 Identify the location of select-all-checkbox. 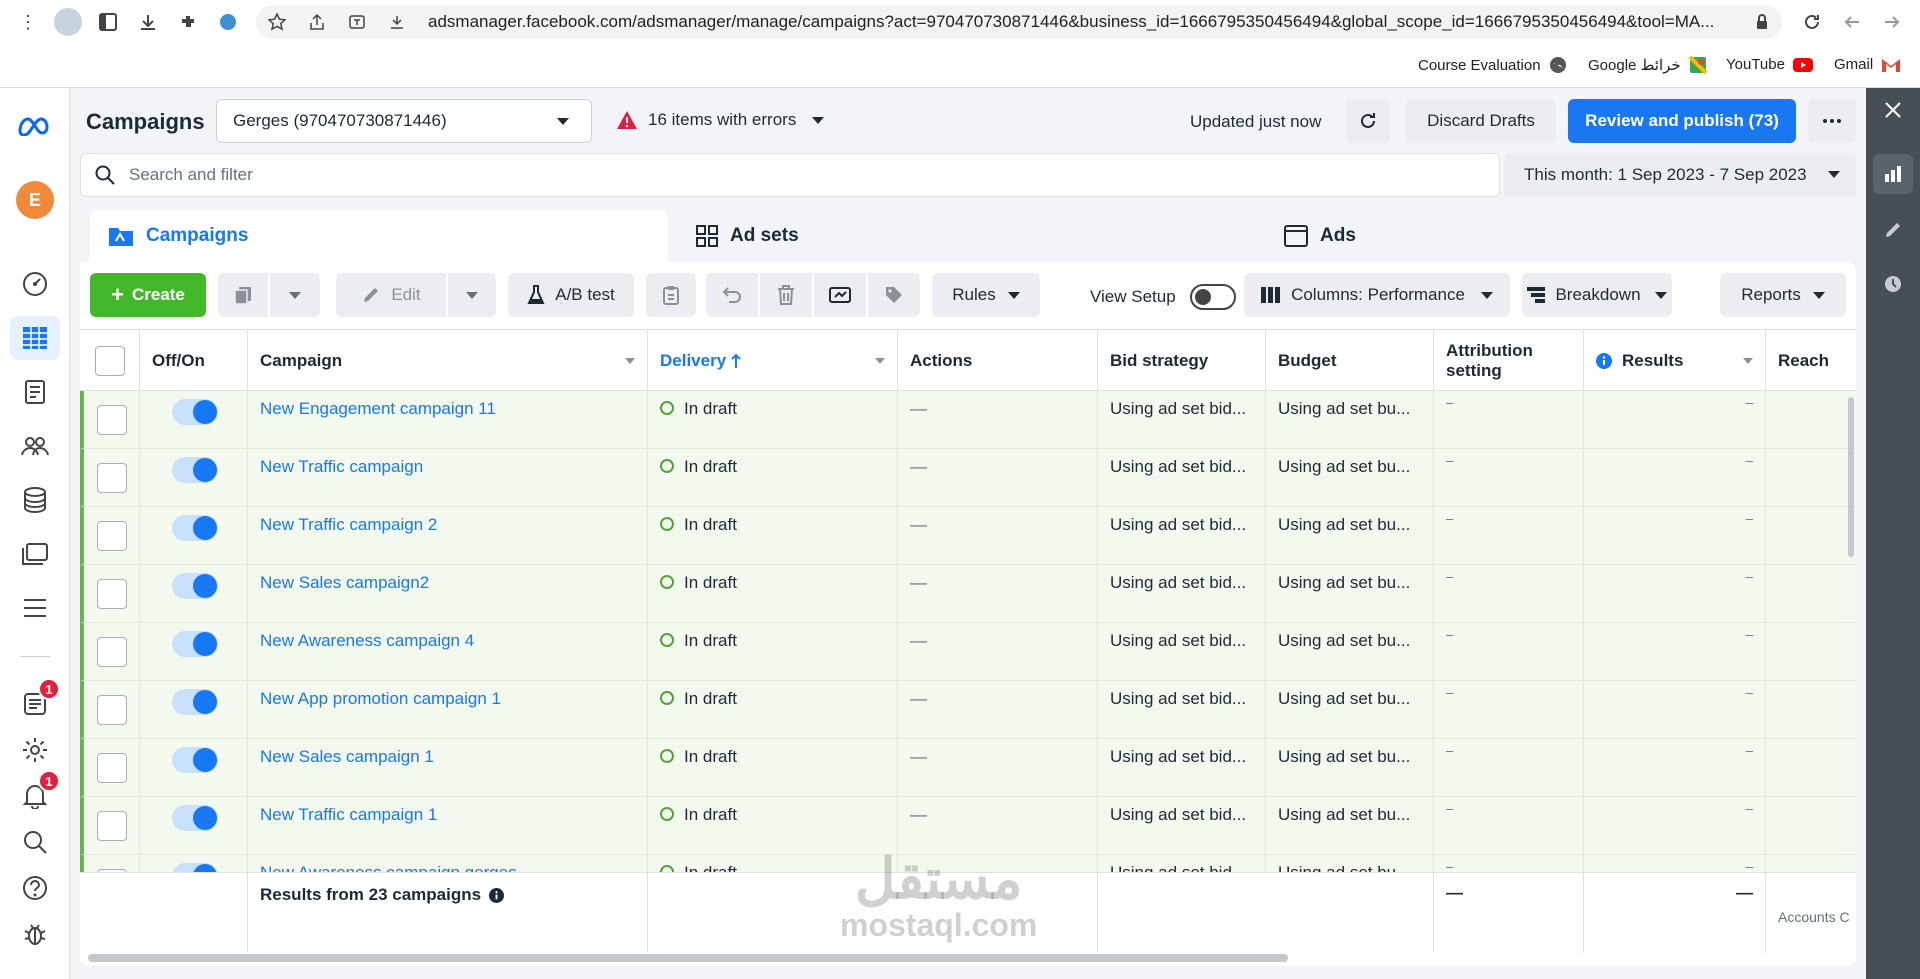
(109, 361).